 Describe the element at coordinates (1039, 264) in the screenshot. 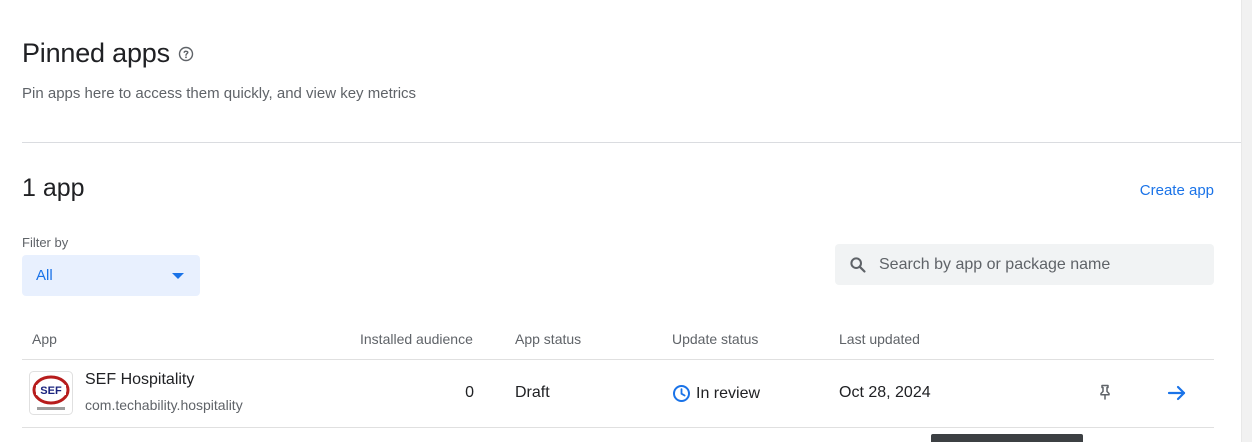

I see `search-input` at that location.